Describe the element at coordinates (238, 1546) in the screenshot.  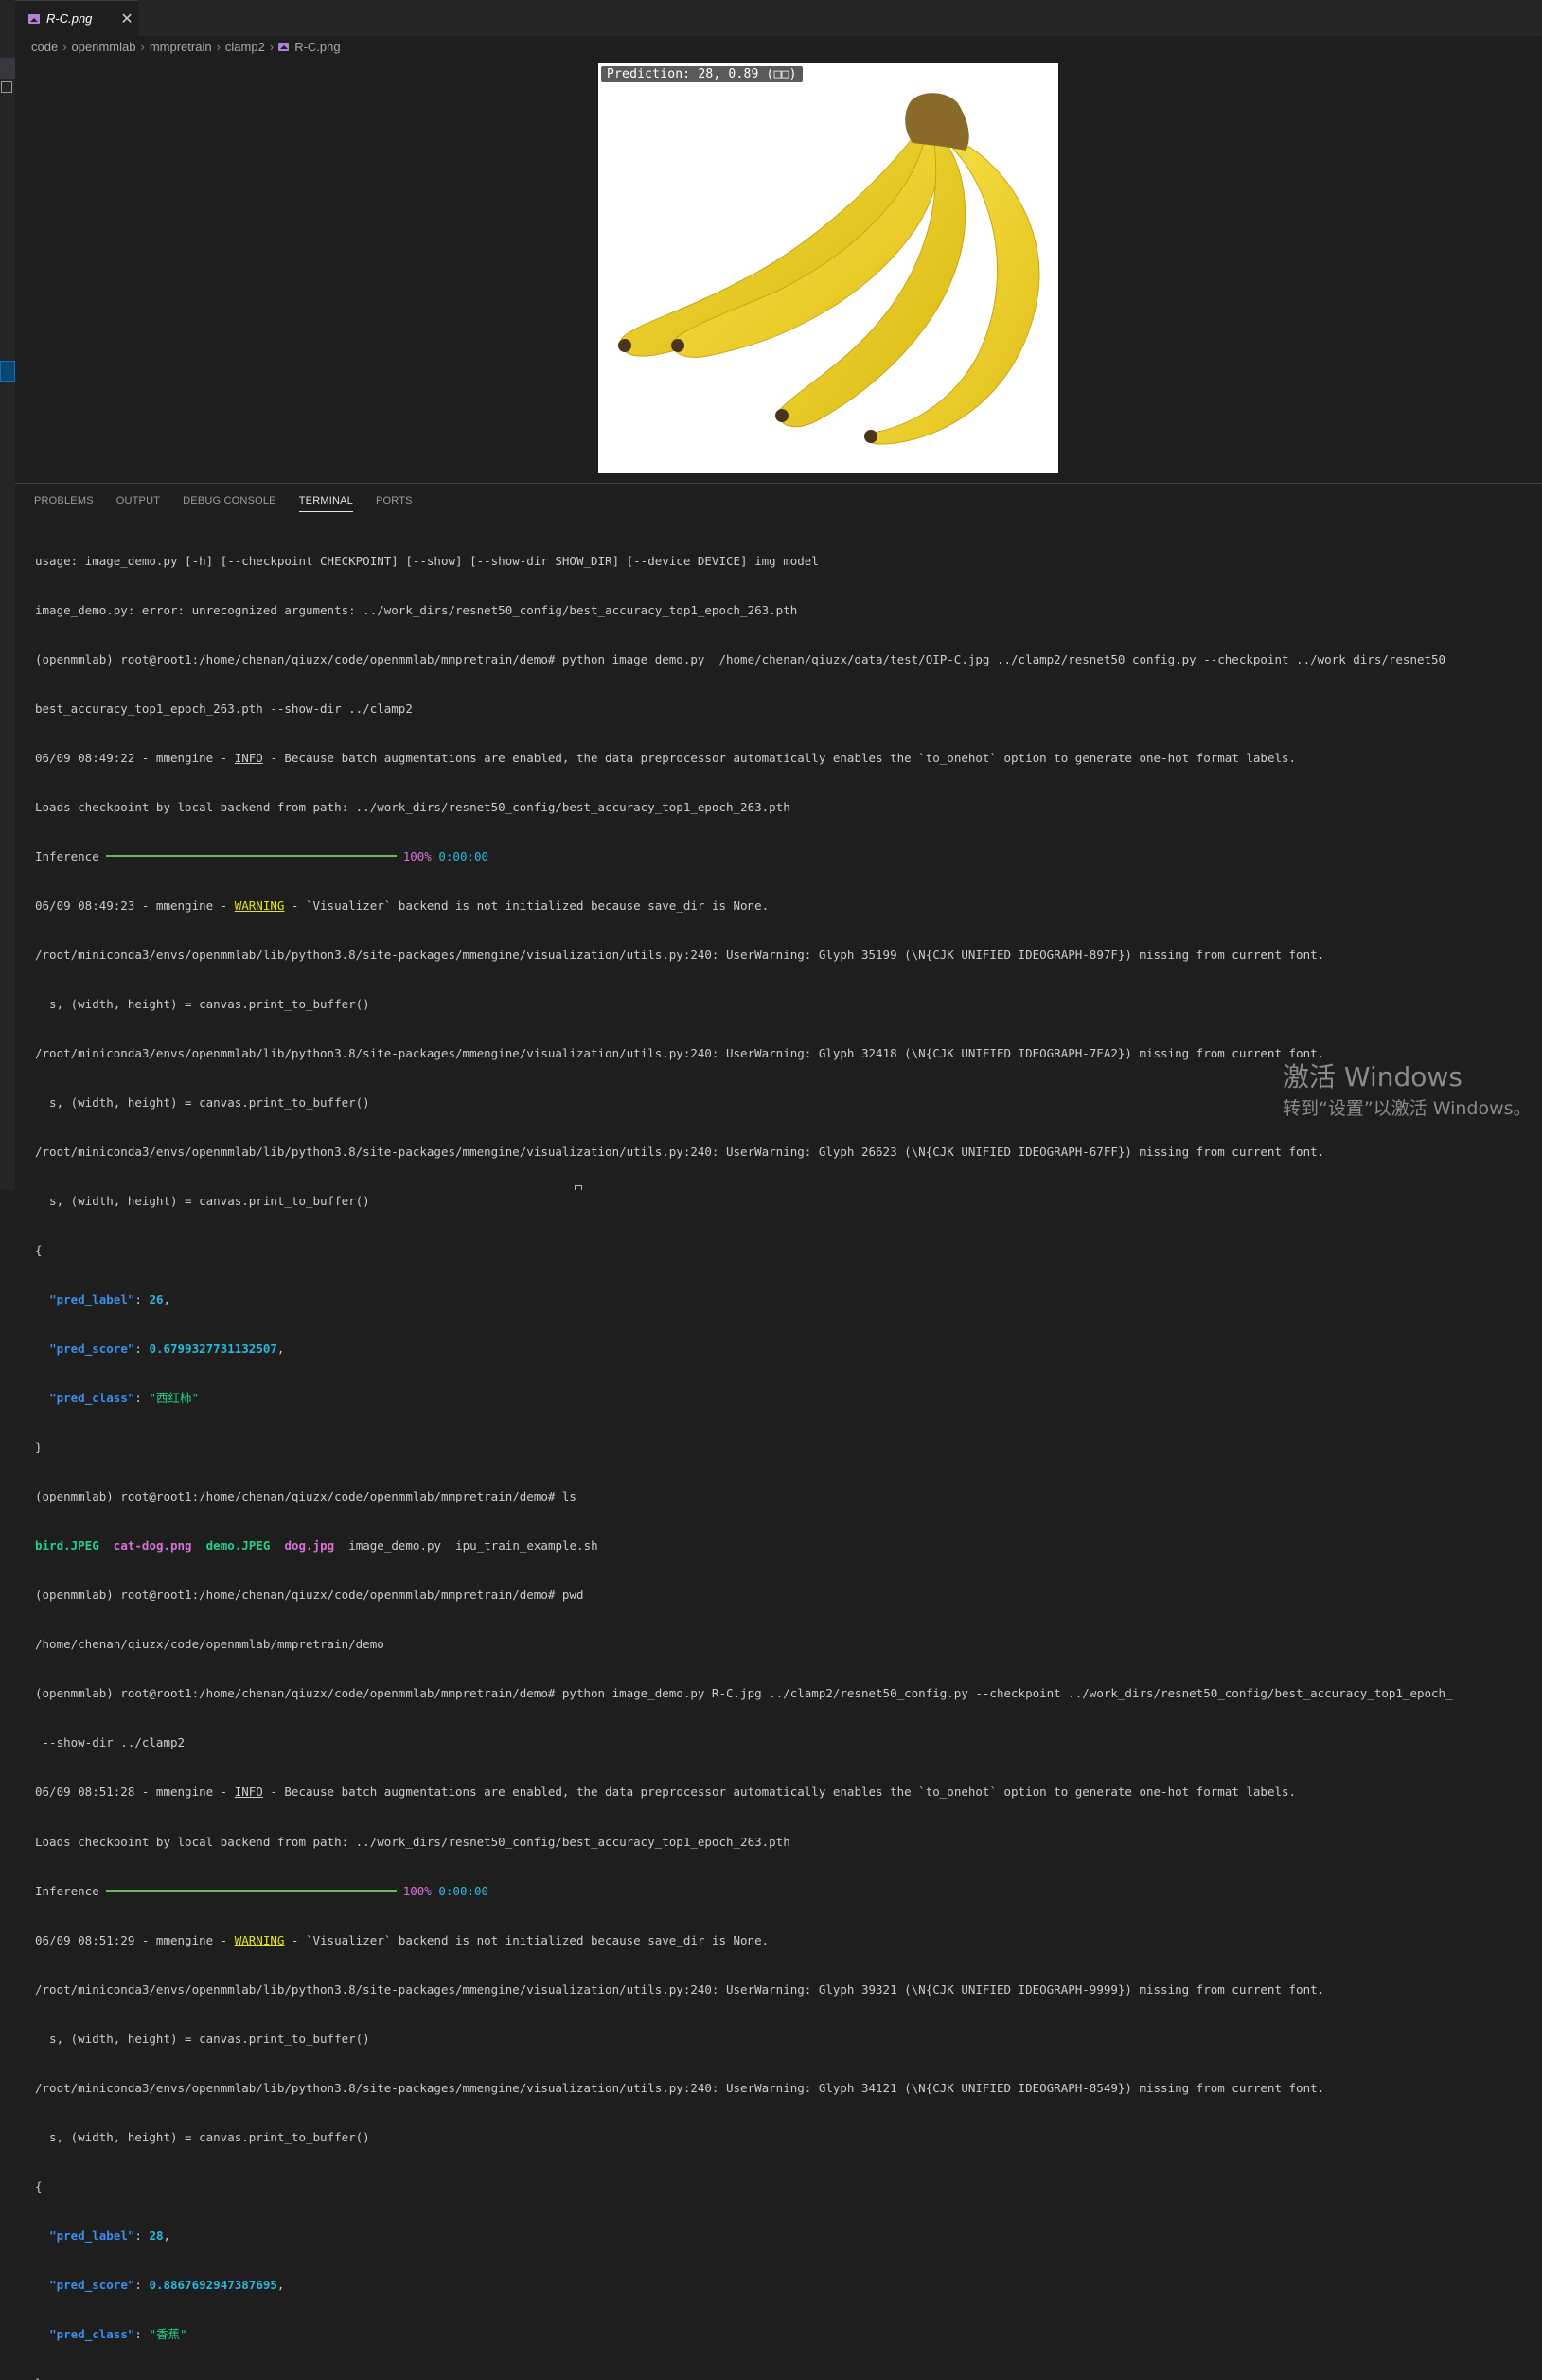
I see `file-entry: demo.JPEG` at that location.